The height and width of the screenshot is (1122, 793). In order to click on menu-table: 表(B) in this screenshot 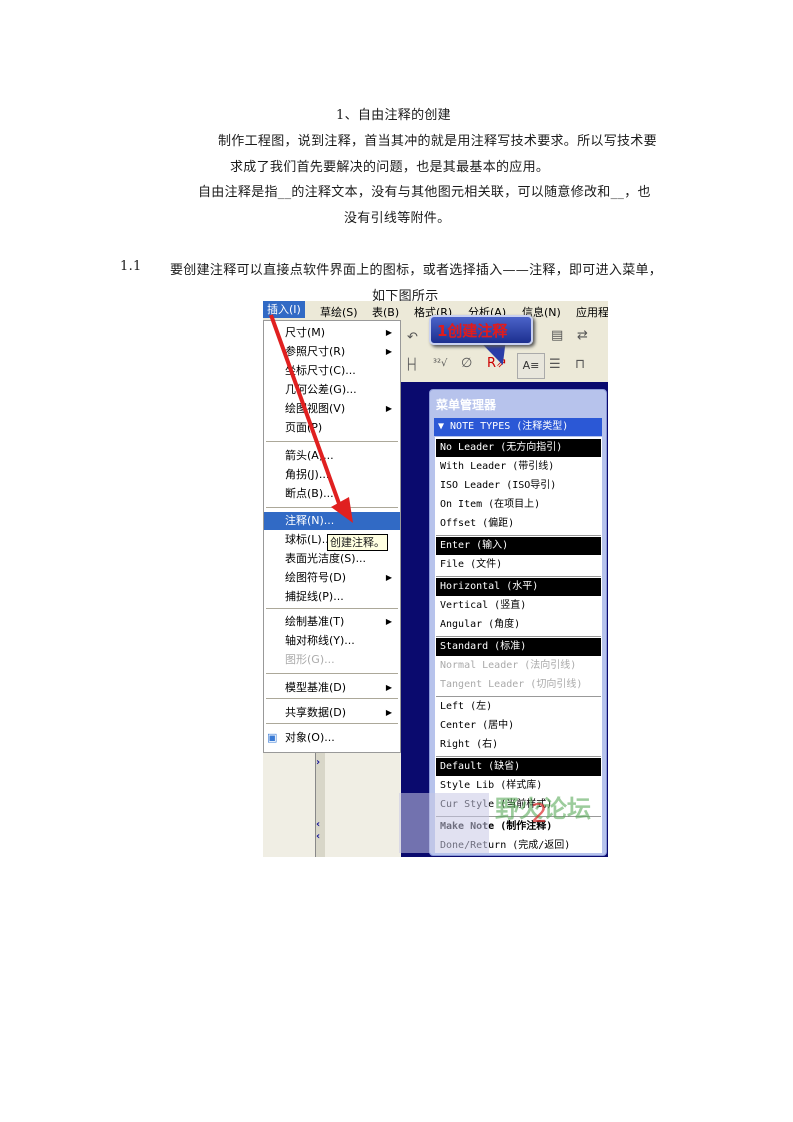, I will do `click(385, 312)`.